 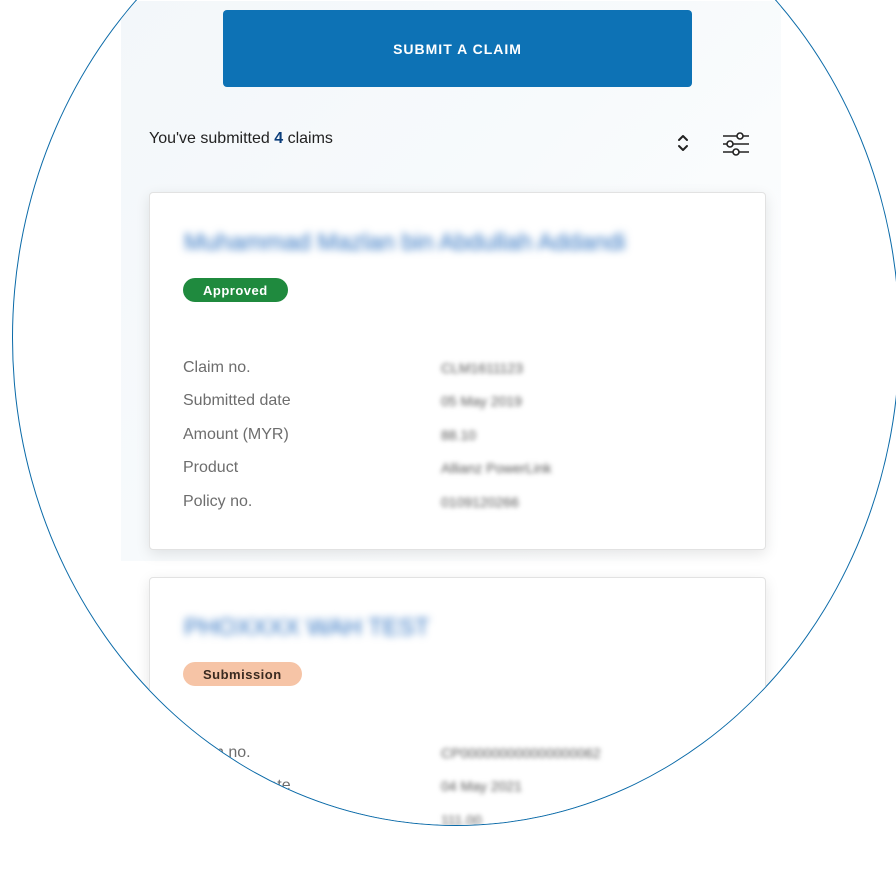 What do you see at coordinates (242, 674) in the screenshot?
I see `status-badge: Submission` at bounding box center [242, 674].